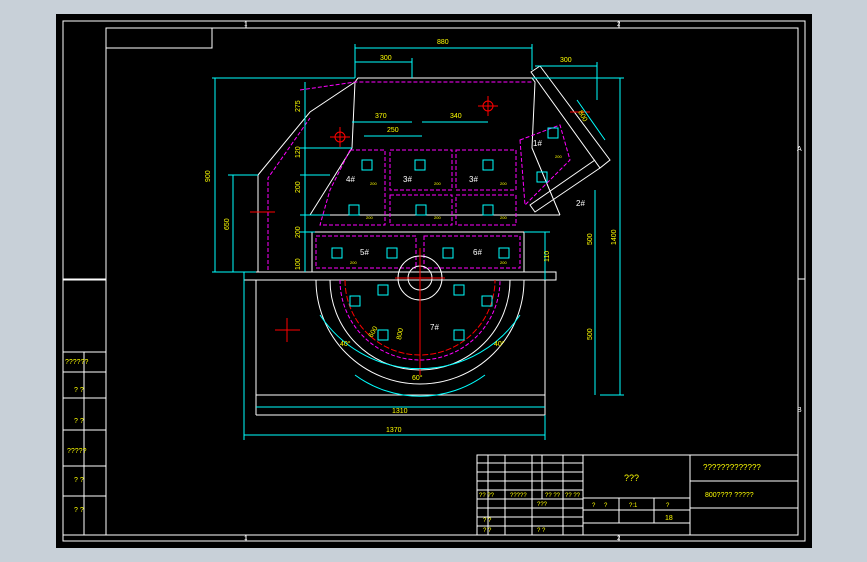 Image resolution: width=867 pixels, height=562 pixels. I want to click on drawing-subtitle: 800???? ?????, so click(729, 495).